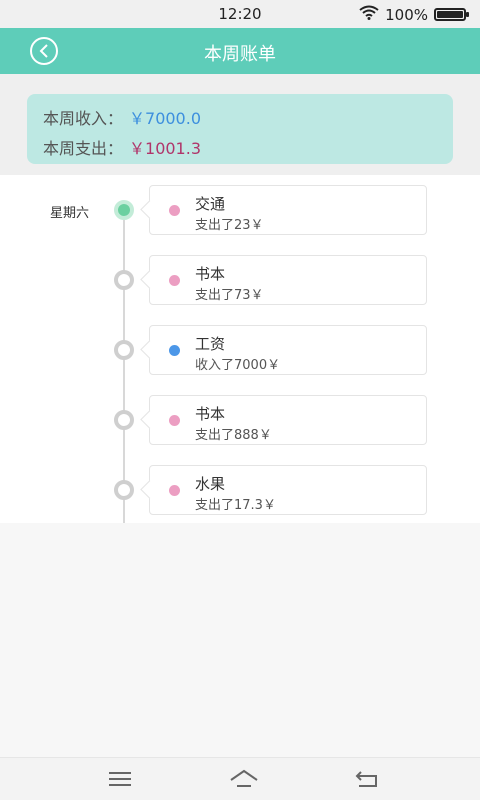  What do you see at coordinates (229, 225) in the screenshot?
I see `entry-detail: 支出了23￥` at bounding box center [229, 225].